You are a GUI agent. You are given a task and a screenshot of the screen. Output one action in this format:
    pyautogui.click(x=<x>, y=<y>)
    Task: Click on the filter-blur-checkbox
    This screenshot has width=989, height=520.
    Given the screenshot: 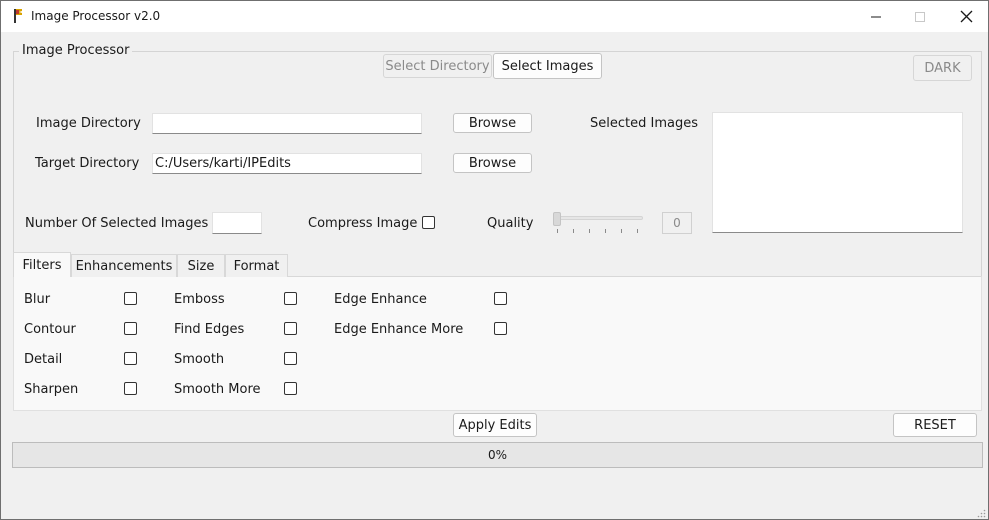 What is the action you would take?
    pyautogui.click(x=130, y=298)
    